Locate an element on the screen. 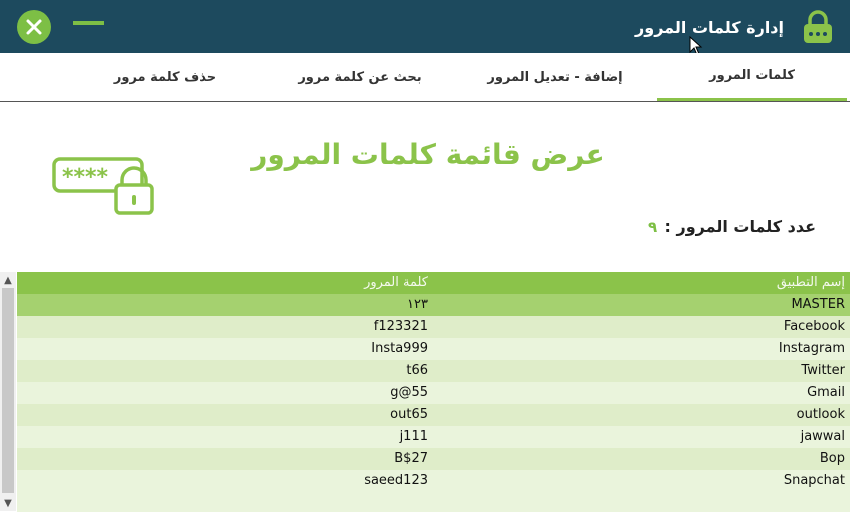 This screenshot has height=512, width=850. cell-app-name: Instagram is located at coordinates (811, 348).